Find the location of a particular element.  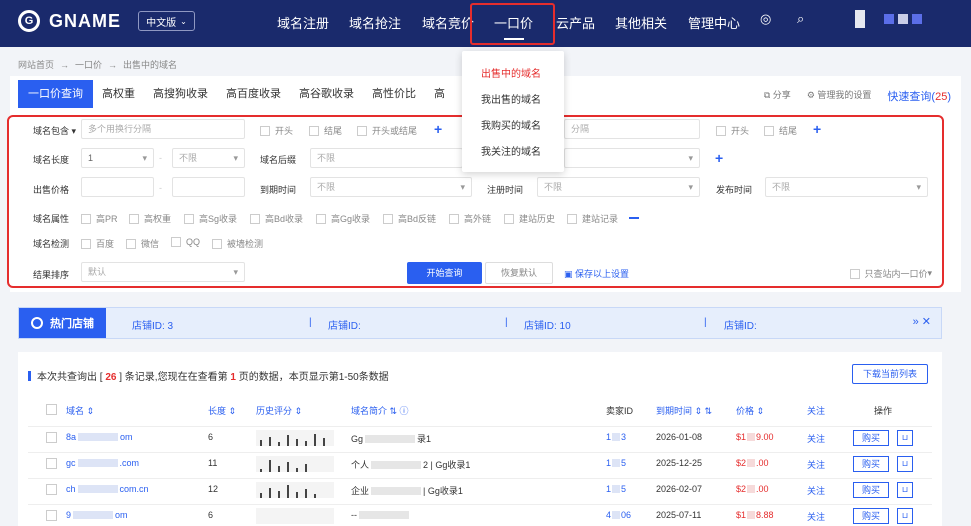

length-max-select: 不限 is located at coordinates (208, 158).